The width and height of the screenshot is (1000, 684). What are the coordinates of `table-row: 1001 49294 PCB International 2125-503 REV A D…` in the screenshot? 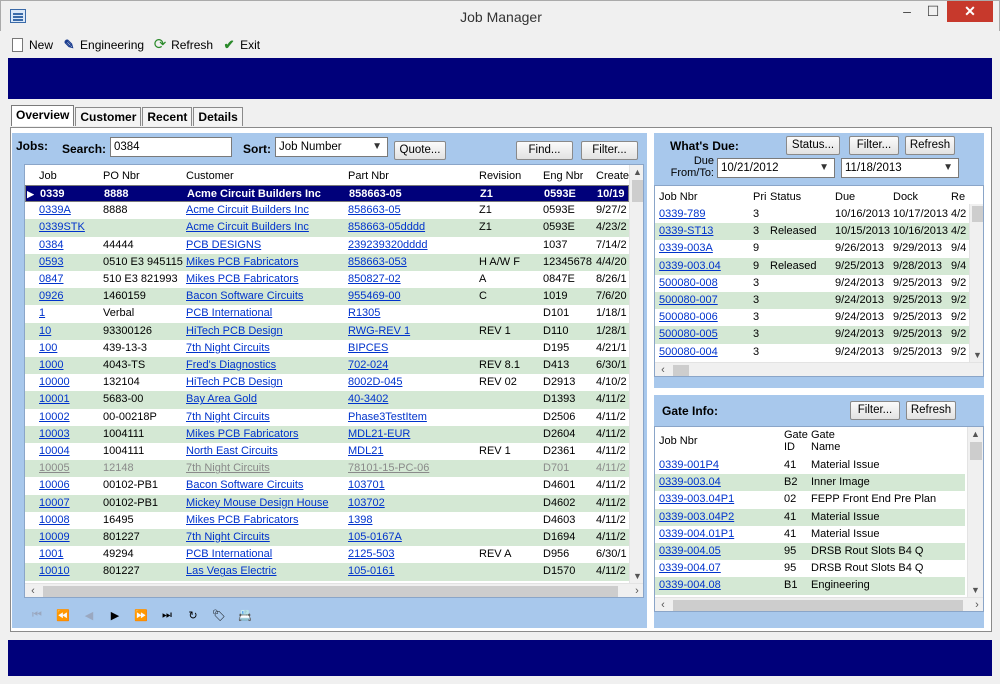 It's located at (327, 554).